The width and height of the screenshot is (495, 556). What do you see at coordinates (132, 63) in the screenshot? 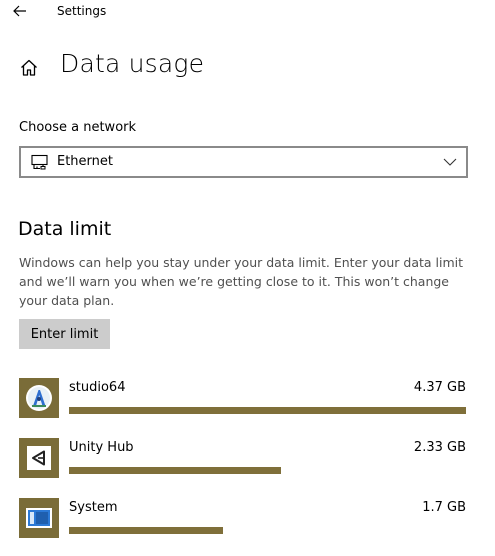
I see `page-title: Data usage` at bounding box center [132, 63].